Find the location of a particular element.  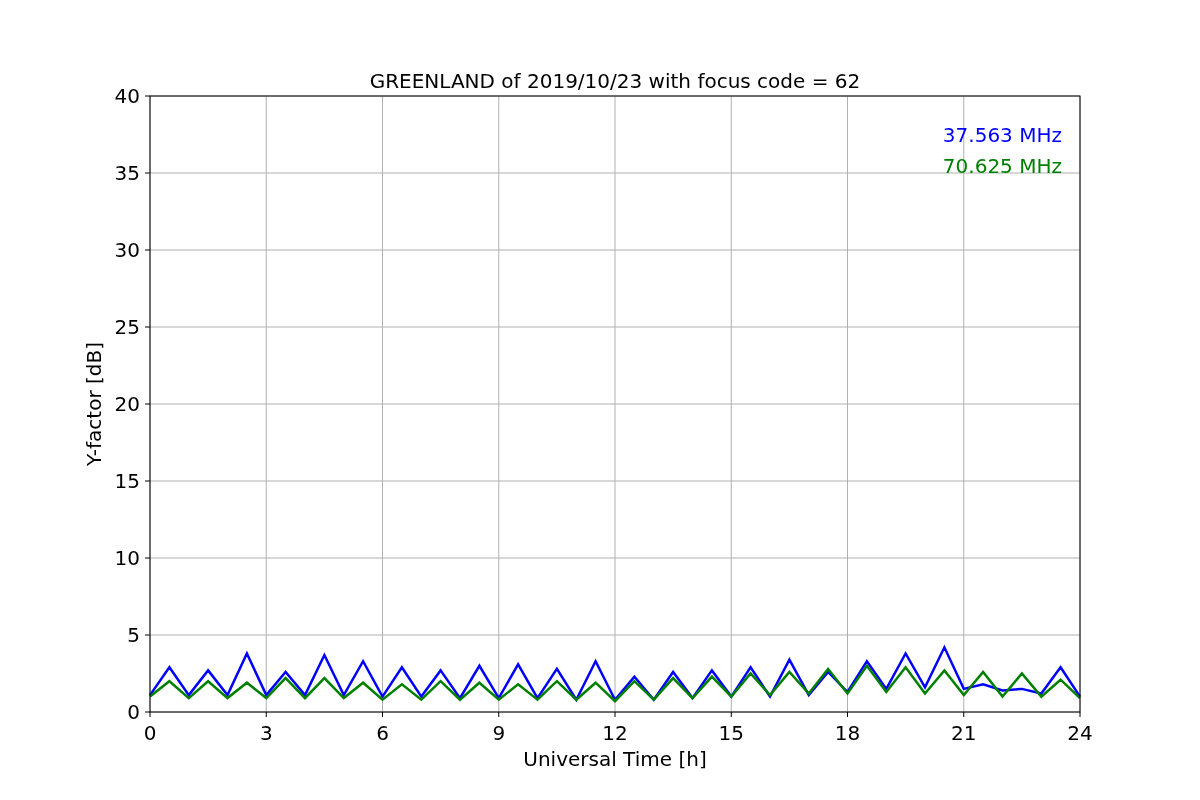

x-tick-label: 12 is located at coordinates (615, 733).